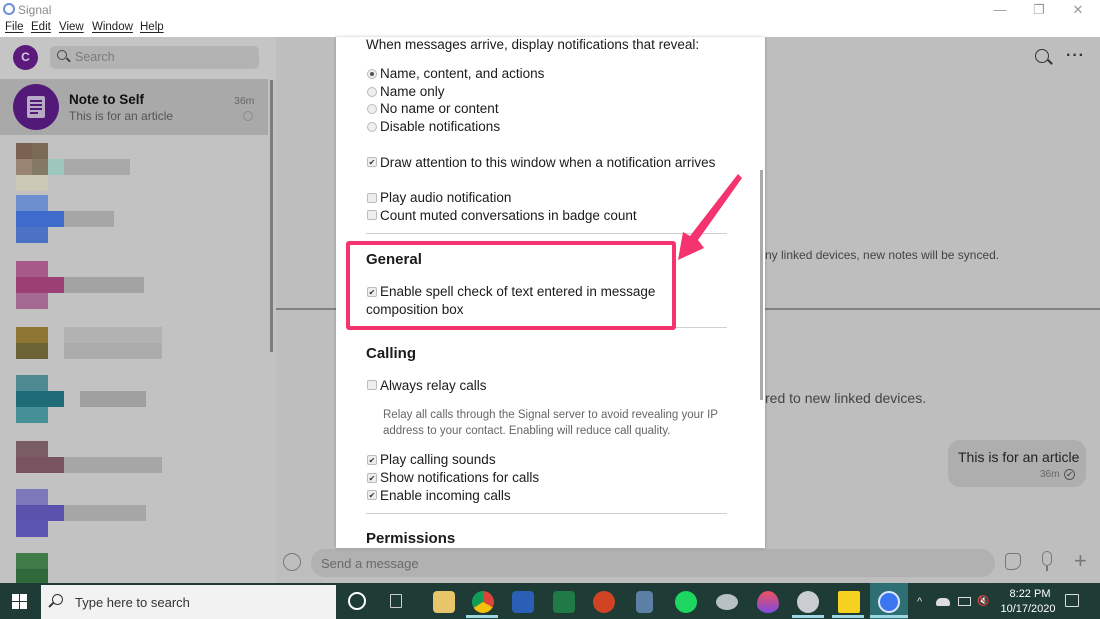 This screenshot has width=1100, height=619. Describe the element at coordinates (372, 385) in the screenshot. I see `checkbox-always-relay` at that location.